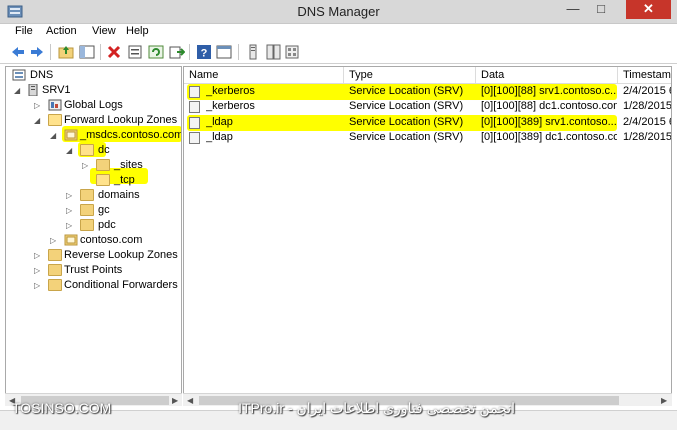 The width and height of the screenshot is (677, 430). I want to click on menu-help: Help, so click(137, 31).